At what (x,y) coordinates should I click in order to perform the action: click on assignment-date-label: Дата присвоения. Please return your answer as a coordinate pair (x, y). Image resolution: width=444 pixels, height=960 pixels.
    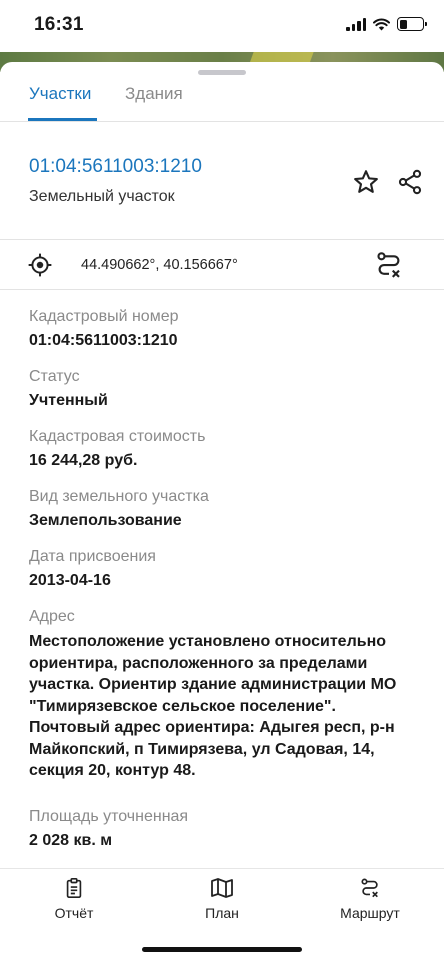
    Looking at the image, I should click on (92, 556).